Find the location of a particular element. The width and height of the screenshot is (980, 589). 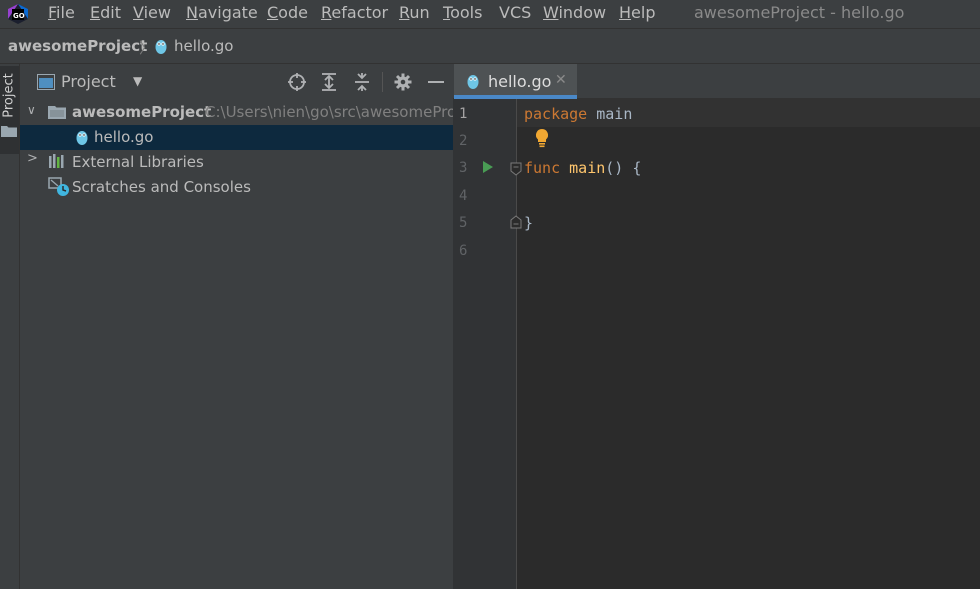

library-icon is located at coordinates (56, 161).